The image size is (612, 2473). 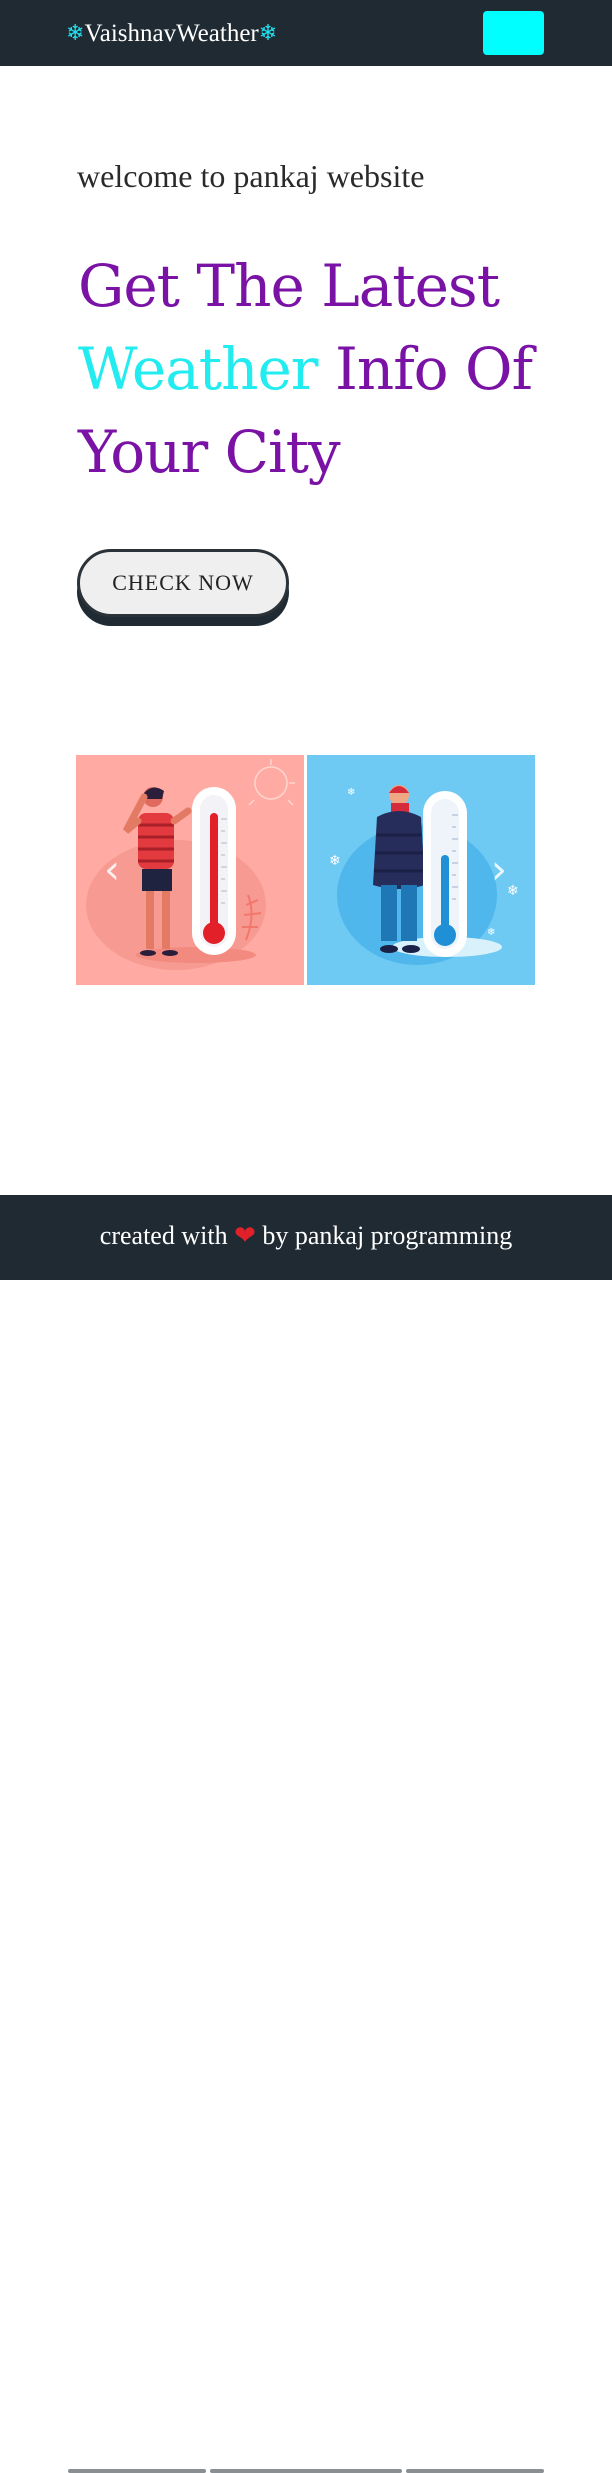 I want to click on headline-highlight: Weather, so click(x=198, y=369).